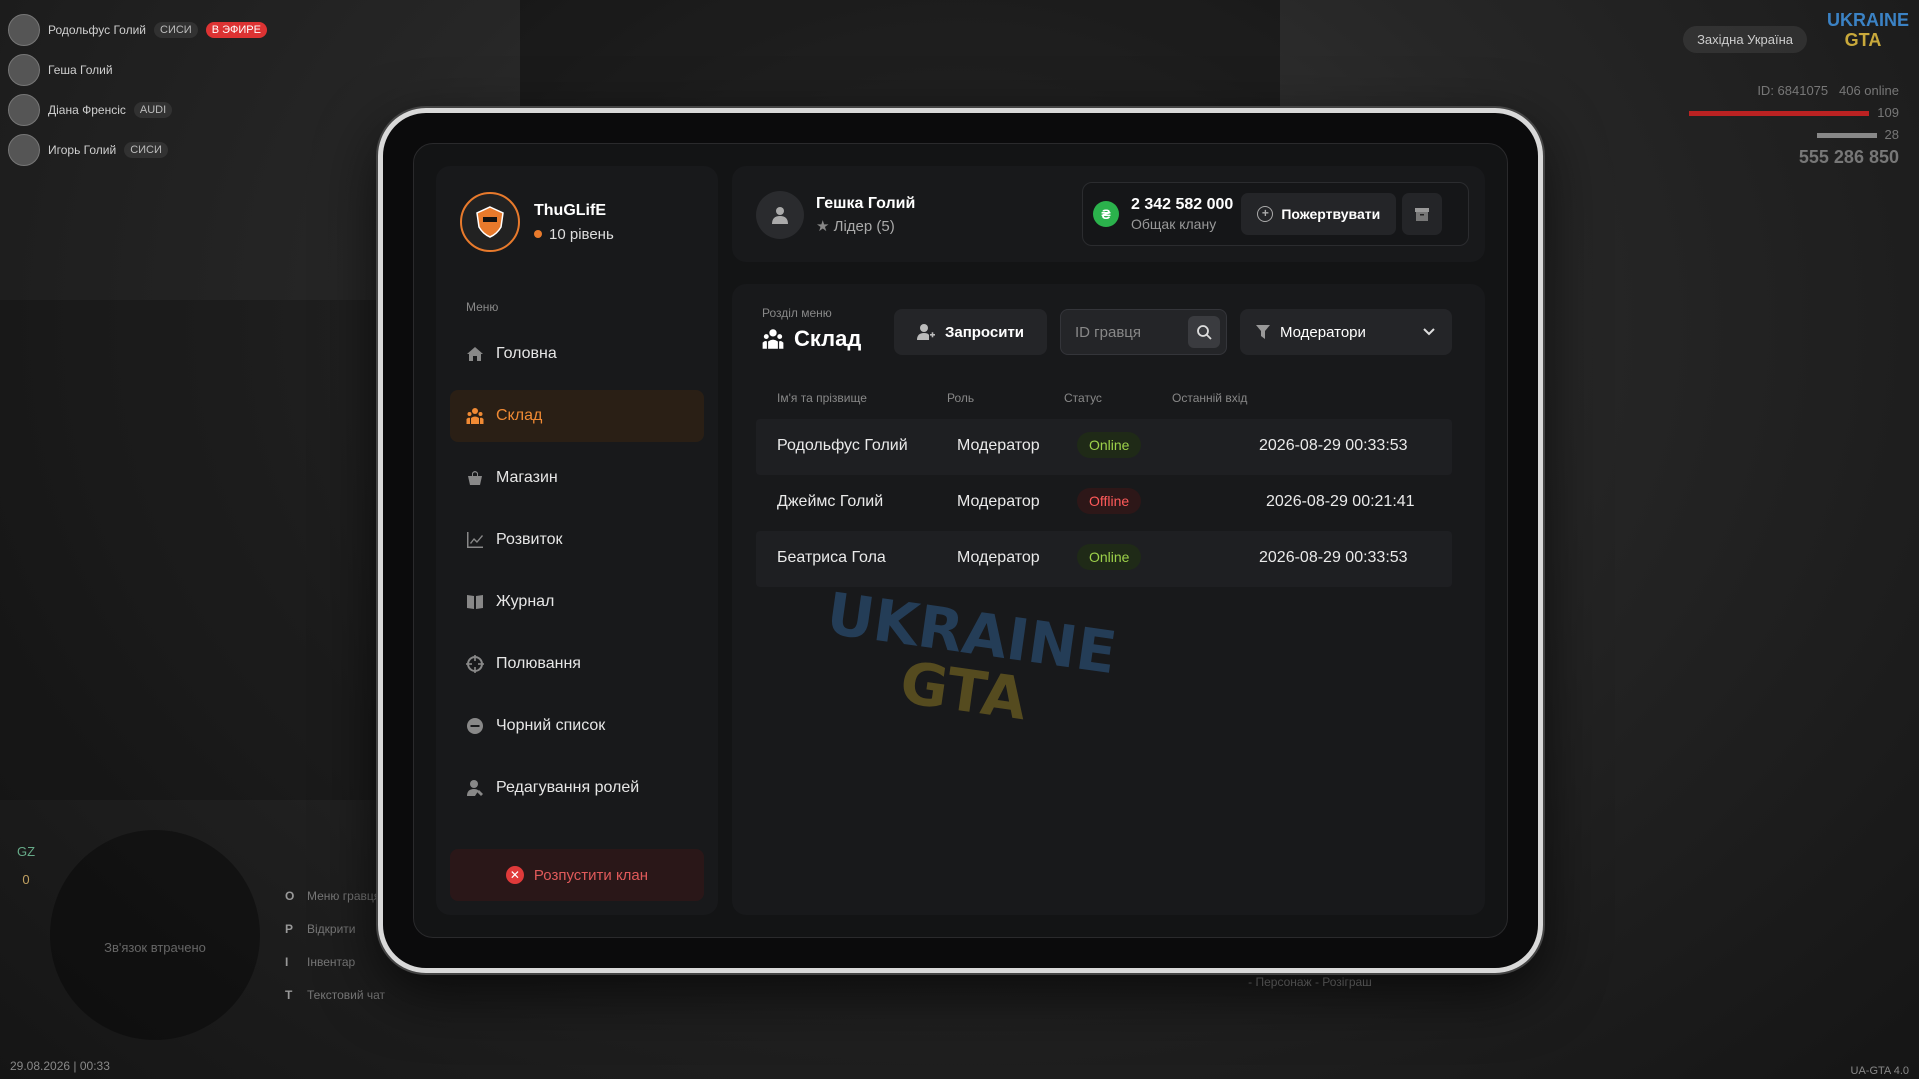 This screenshot has width=1919, height=1079. Describe the element at coordinates (490, 222) in the screenshot. I see `shield-icon` at that location.